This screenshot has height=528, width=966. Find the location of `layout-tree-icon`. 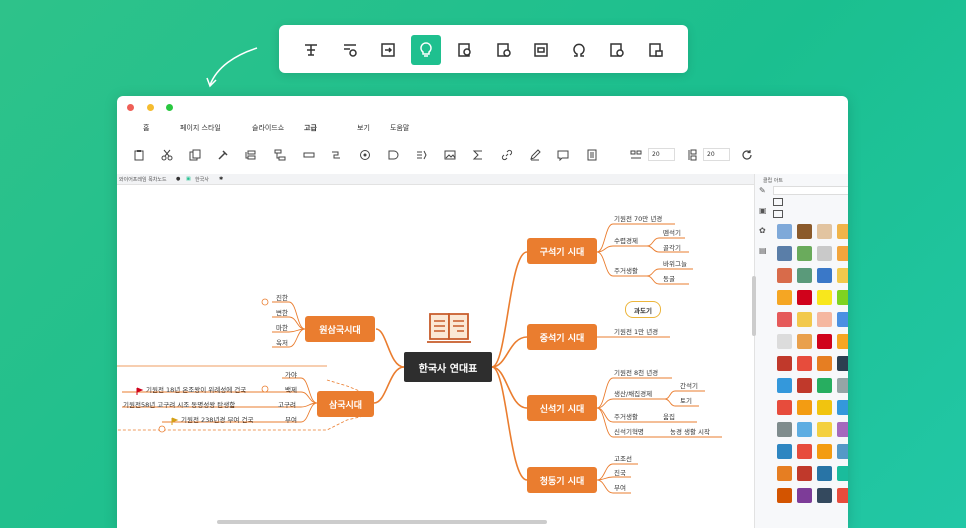

layout-tree-icon is located at coordinates (311, 50).